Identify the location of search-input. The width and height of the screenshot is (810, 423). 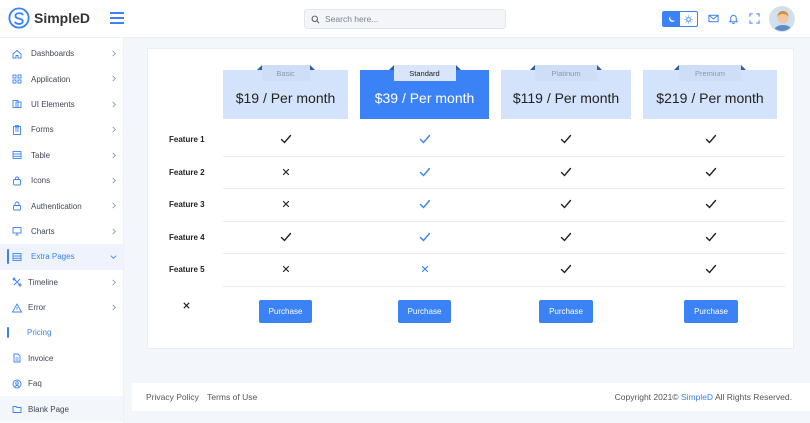
(410, 19).